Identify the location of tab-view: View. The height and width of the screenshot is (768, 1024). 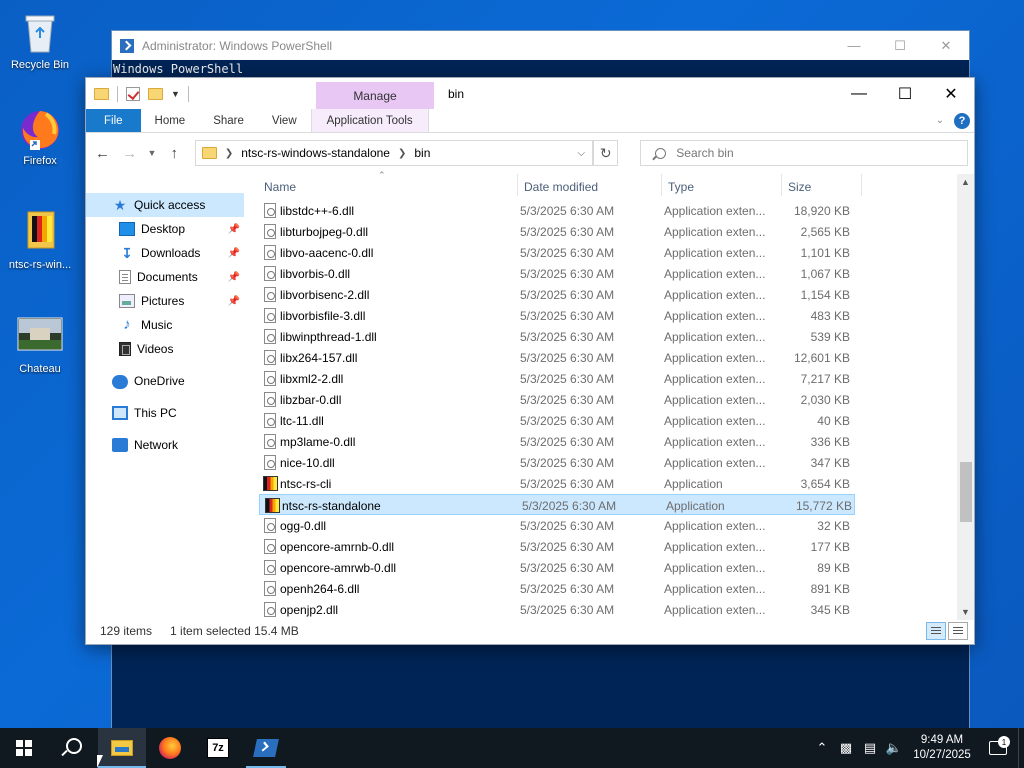
(284, 120).